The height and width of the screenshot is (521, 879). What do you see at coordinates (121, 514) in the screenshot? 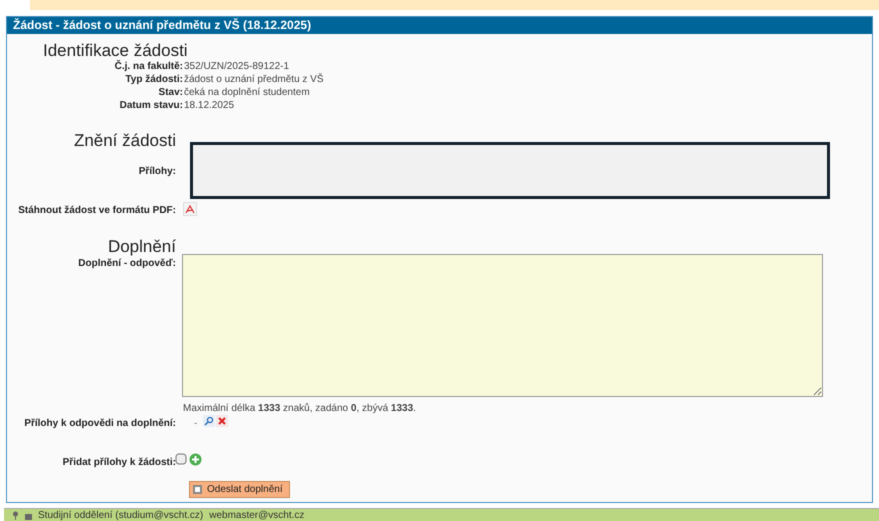
I see `contact-link: Studijní oddělení (studium@vscht.cz)` at bounding box center [121, 514].